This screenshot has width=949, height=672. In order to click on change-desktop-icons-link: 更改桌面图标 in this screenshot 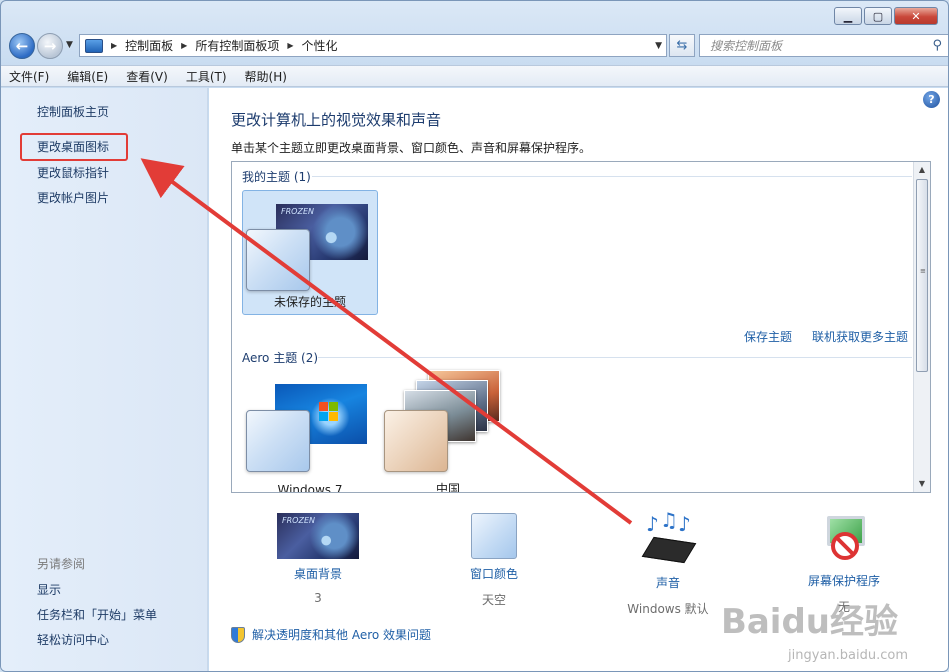, I will do `click(73, 146)`.